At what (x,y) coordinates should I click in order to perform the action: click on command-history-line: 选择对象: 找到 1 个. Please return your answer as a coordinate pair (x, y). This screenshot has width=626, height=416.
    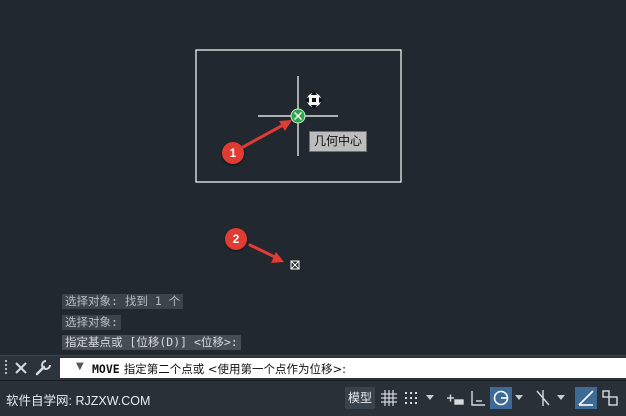
    Looking at the image, I should click on (123, 301).